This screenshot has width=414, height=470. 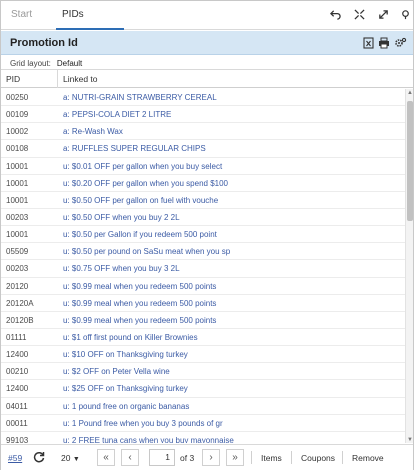 What do you see at coordinates (335, 15) in the screenshot?
I see `undo-icon` at bounding box center [335, 15].